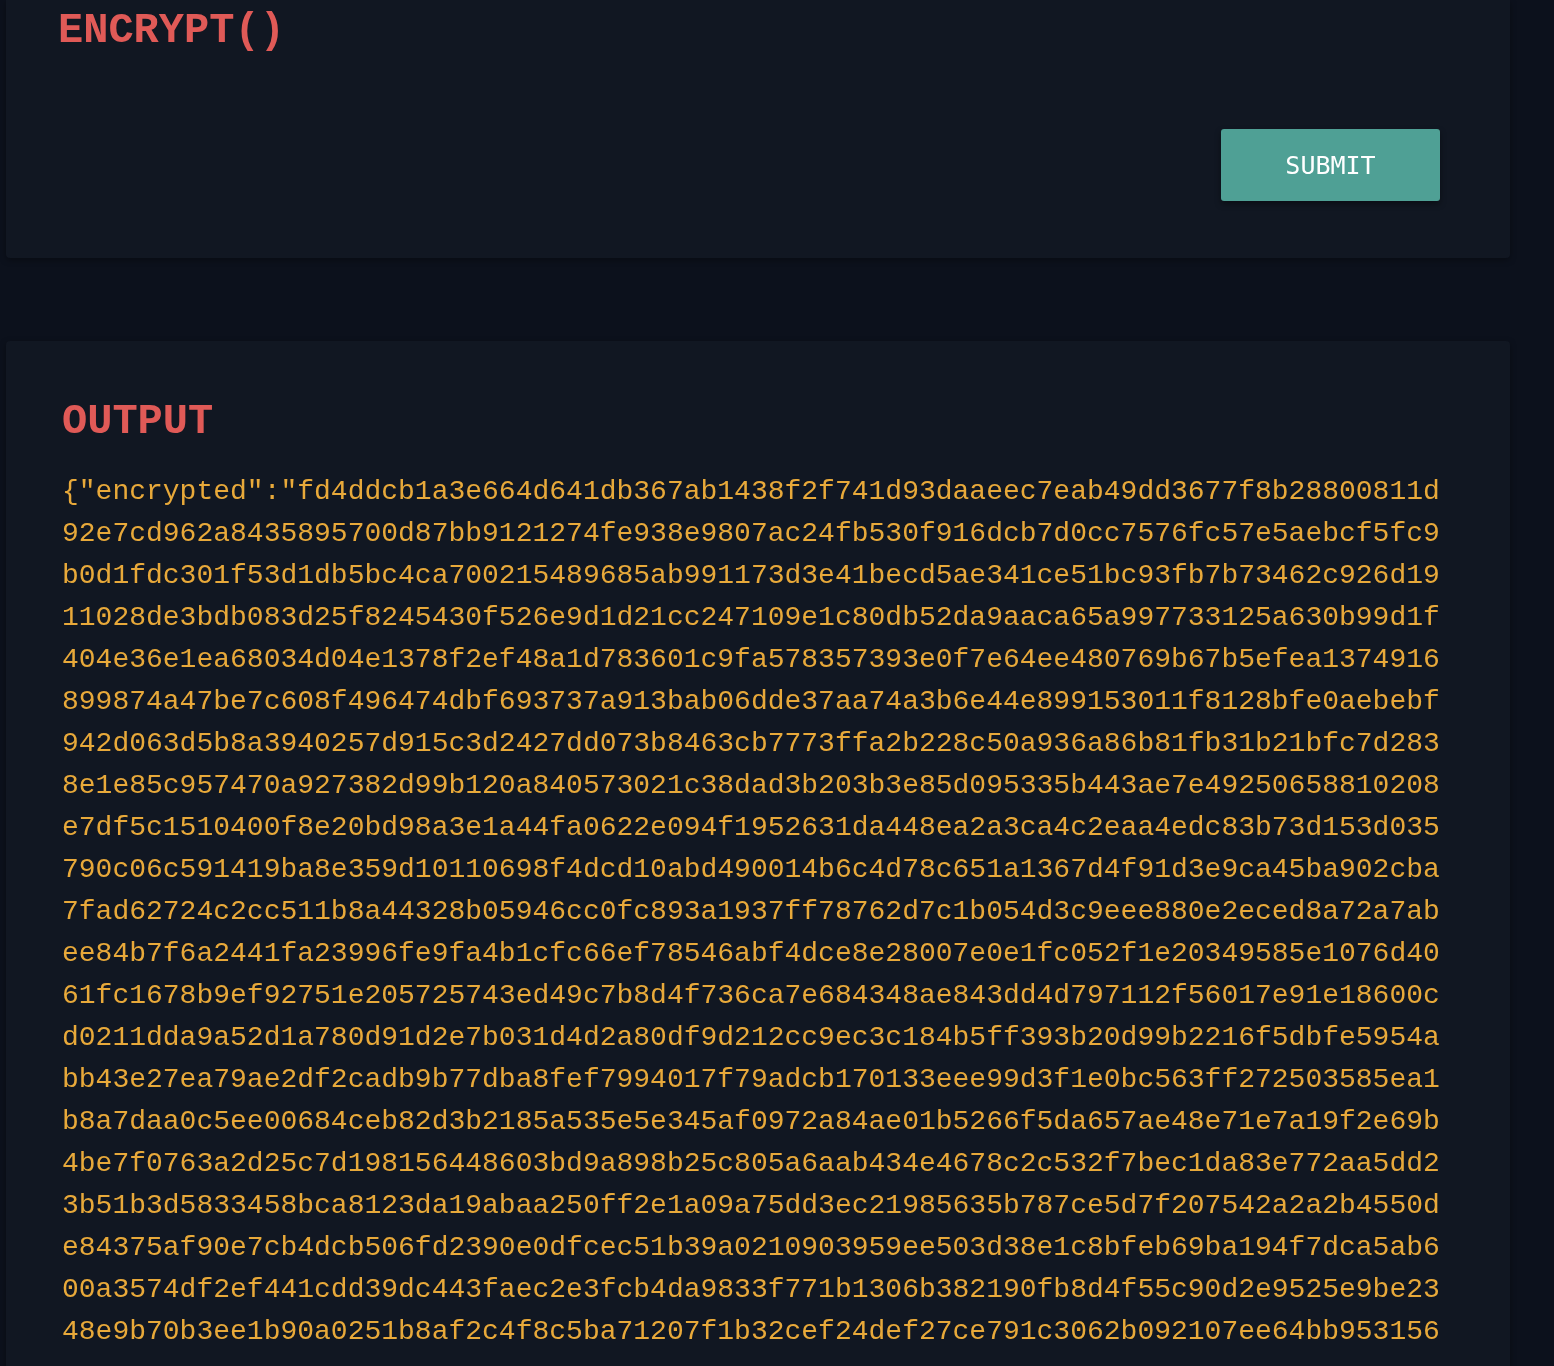  I want to click on output-line: 8e1e85c957470a927382d99b120a840573021c38dad3b203b3e85d095335b443ae7e49250658810208, so click(751, 786).